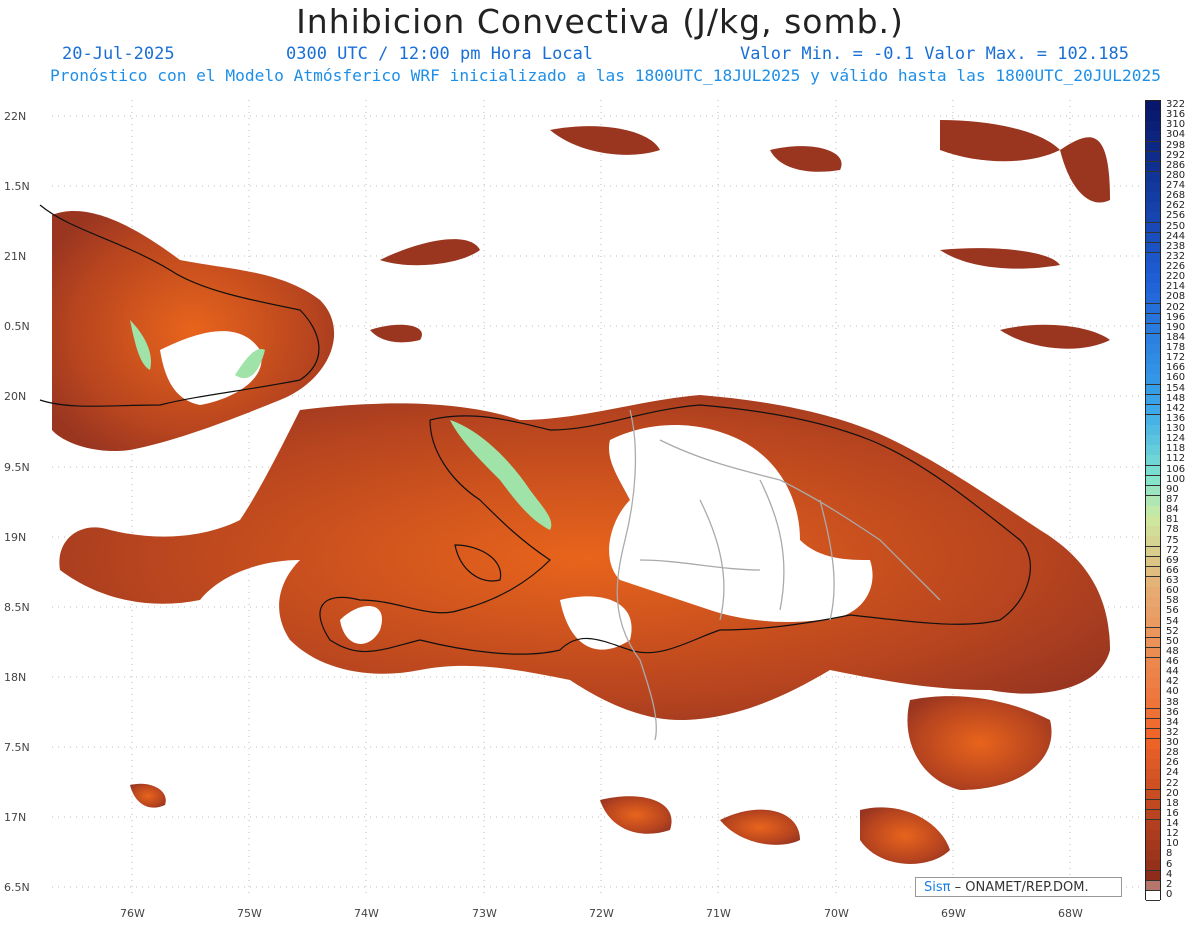  Describe the element at coordinates (15, 537) in the screenshot. I see `lat-label: 19N` at that location.